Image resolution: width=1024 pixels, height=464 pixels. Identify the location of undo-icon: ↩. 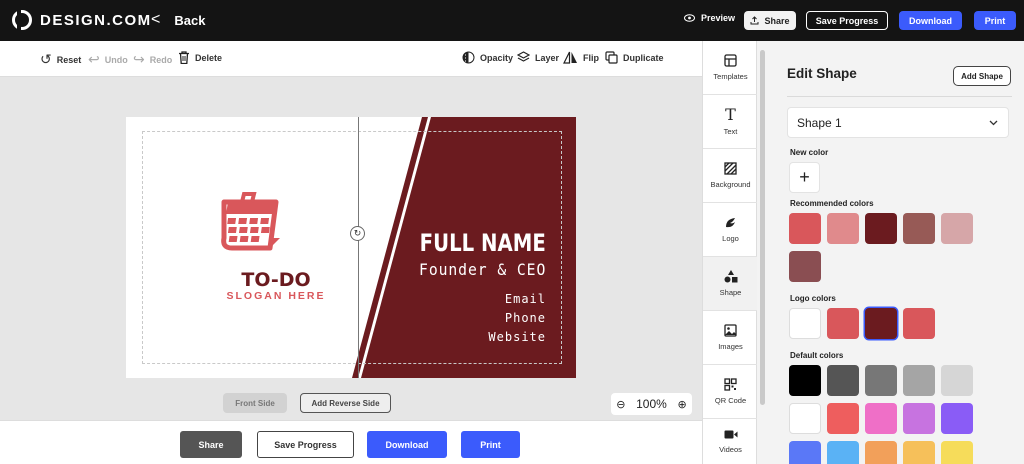
(94, 59).